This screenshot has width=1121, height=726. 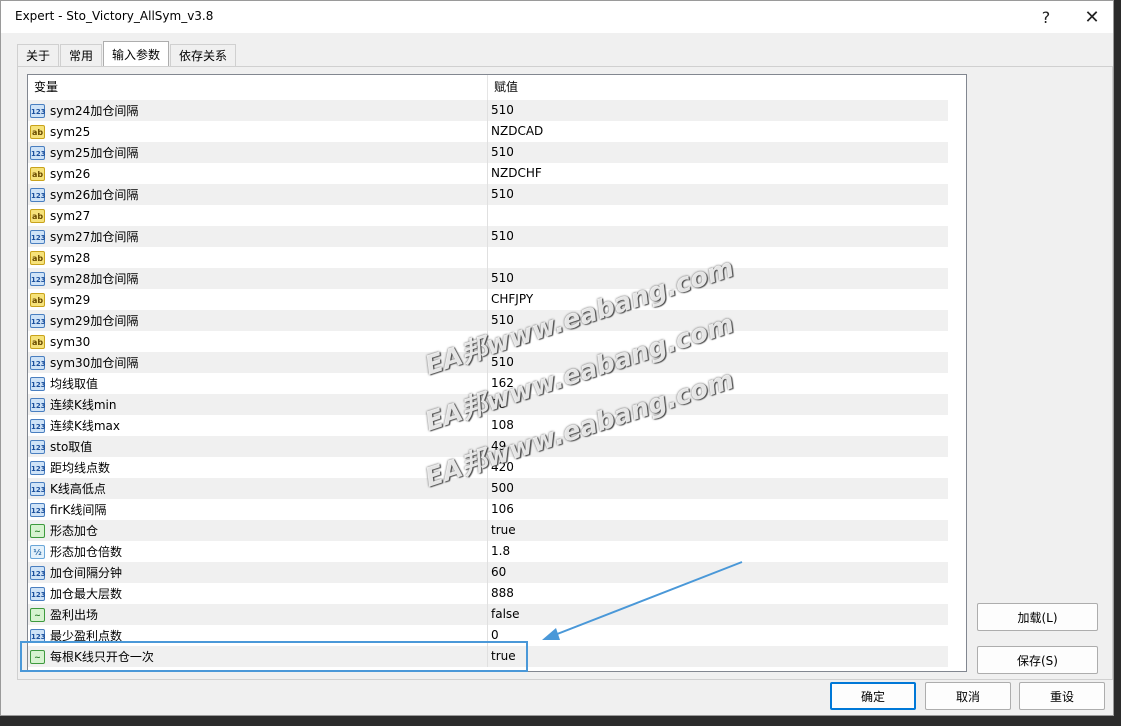 I want to click on table-row: 123 加仓间隔分钟 60, so click(x=488, y=572).